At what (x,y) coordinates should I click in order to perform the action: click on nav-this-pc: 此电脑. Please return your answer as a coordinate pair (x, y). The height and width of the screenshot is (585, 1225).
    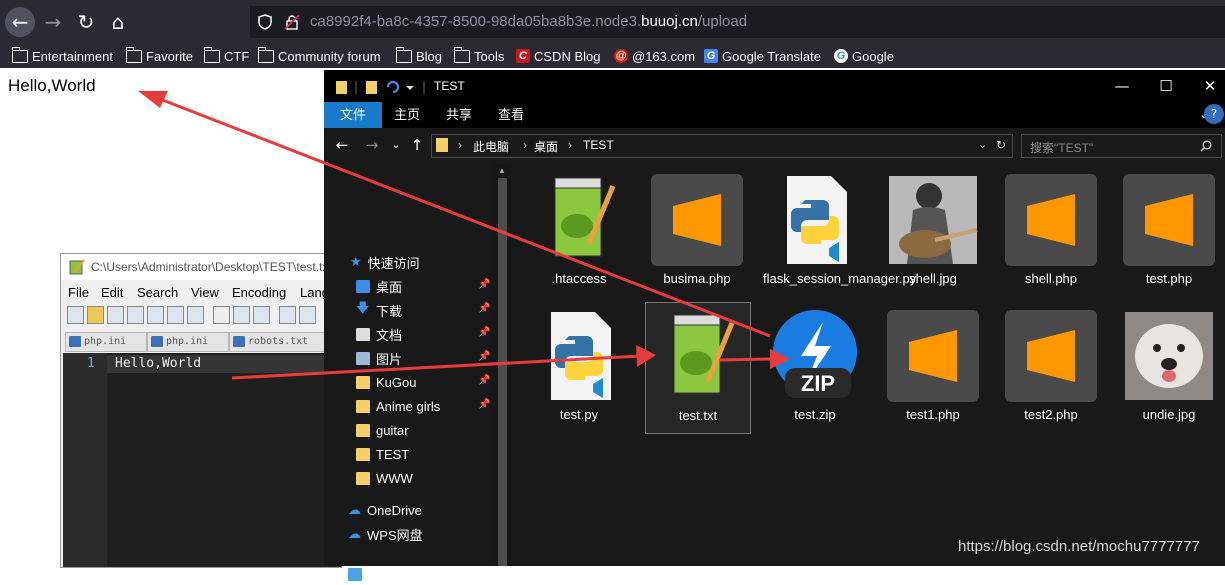
    Looking at the image, I should click on (377, 574).